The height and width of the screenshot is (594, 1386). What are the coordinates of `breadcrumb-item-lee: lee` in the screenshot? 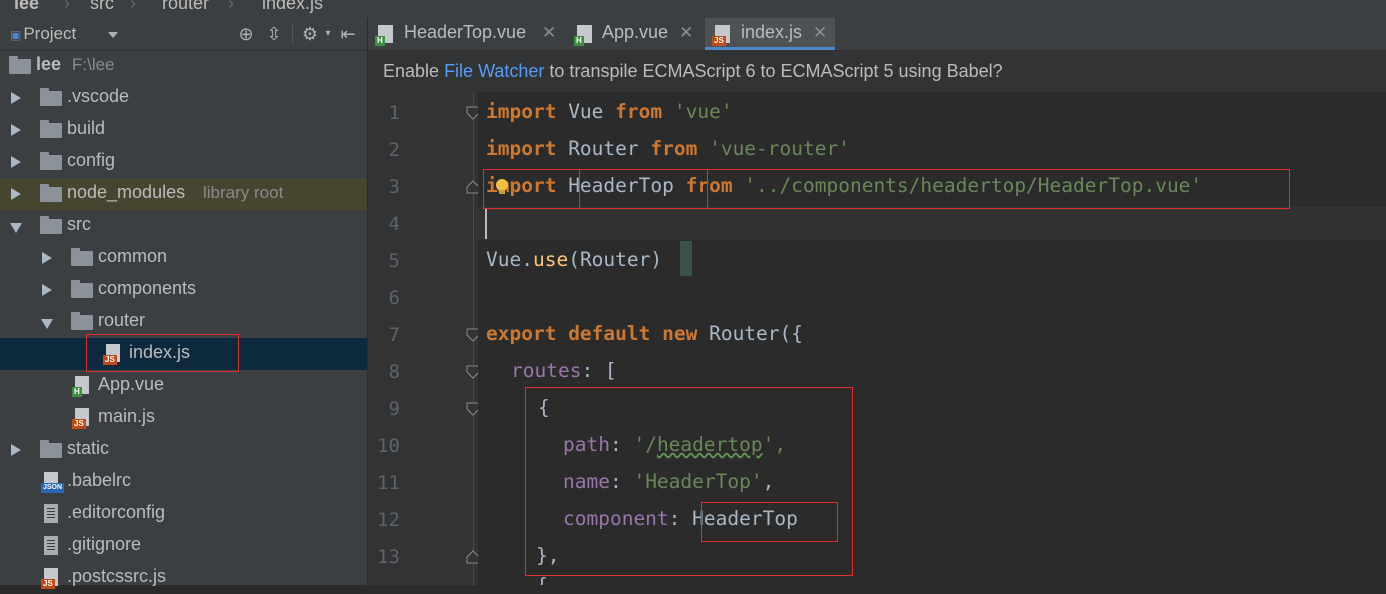 It's located at (26, 7).